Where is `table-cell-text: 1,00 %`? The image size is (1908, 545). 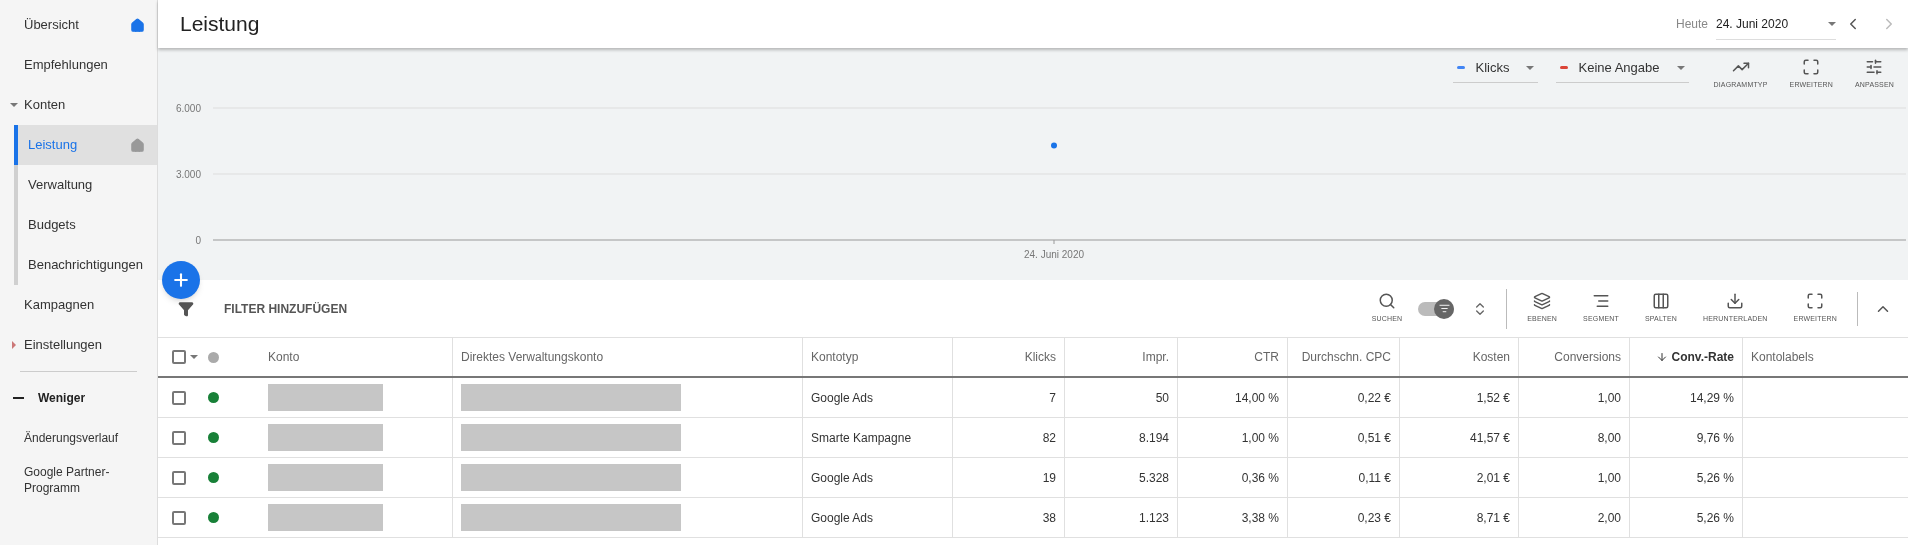 table-cell-text: 1,00 % is located at coordinates (1260, 438).